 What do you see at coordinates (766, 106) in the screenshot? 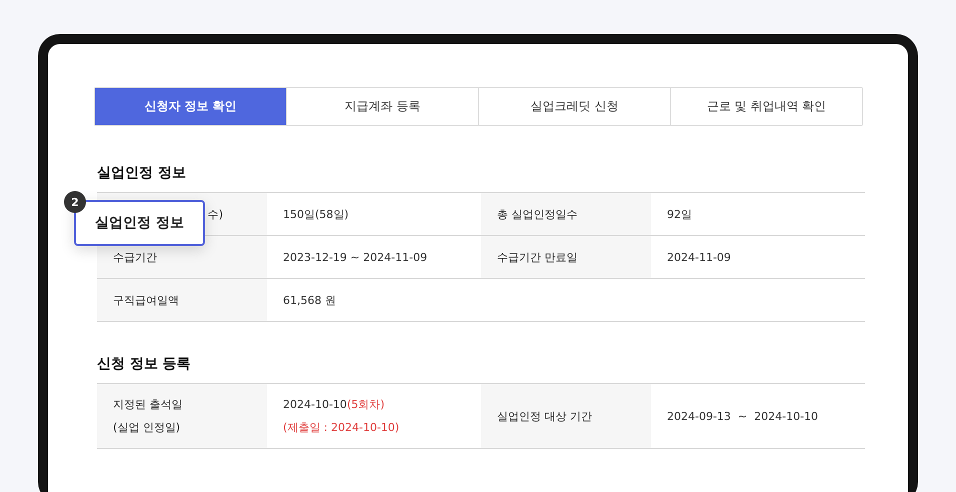
I see `step-tab: 근로 및 취업내역 확인` at bounding box center [766, 106].